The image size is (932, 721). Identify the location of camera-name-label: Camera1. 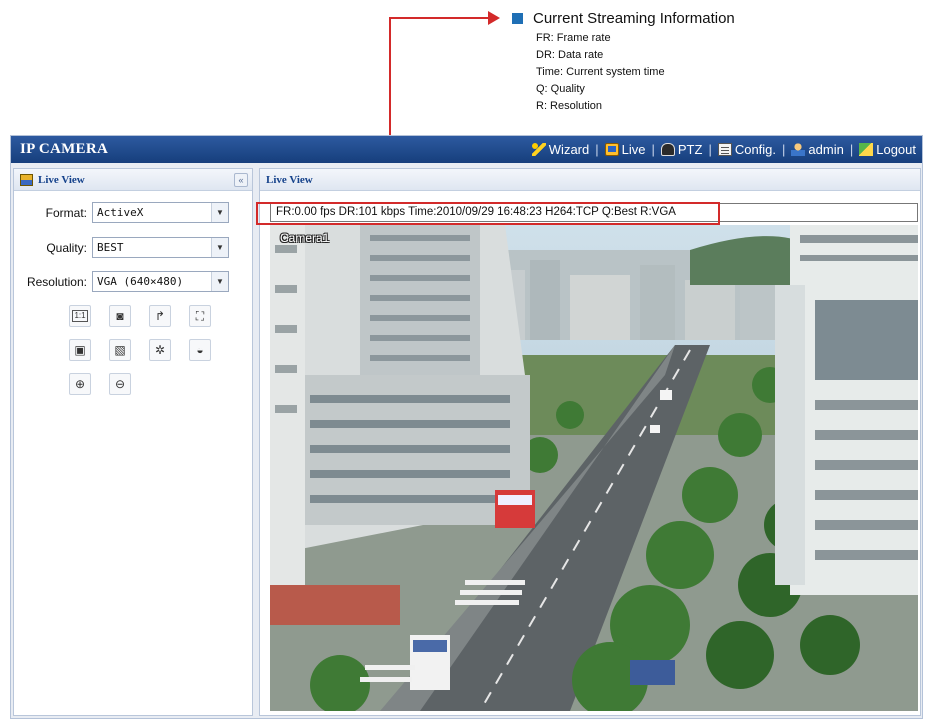
(305, 238).